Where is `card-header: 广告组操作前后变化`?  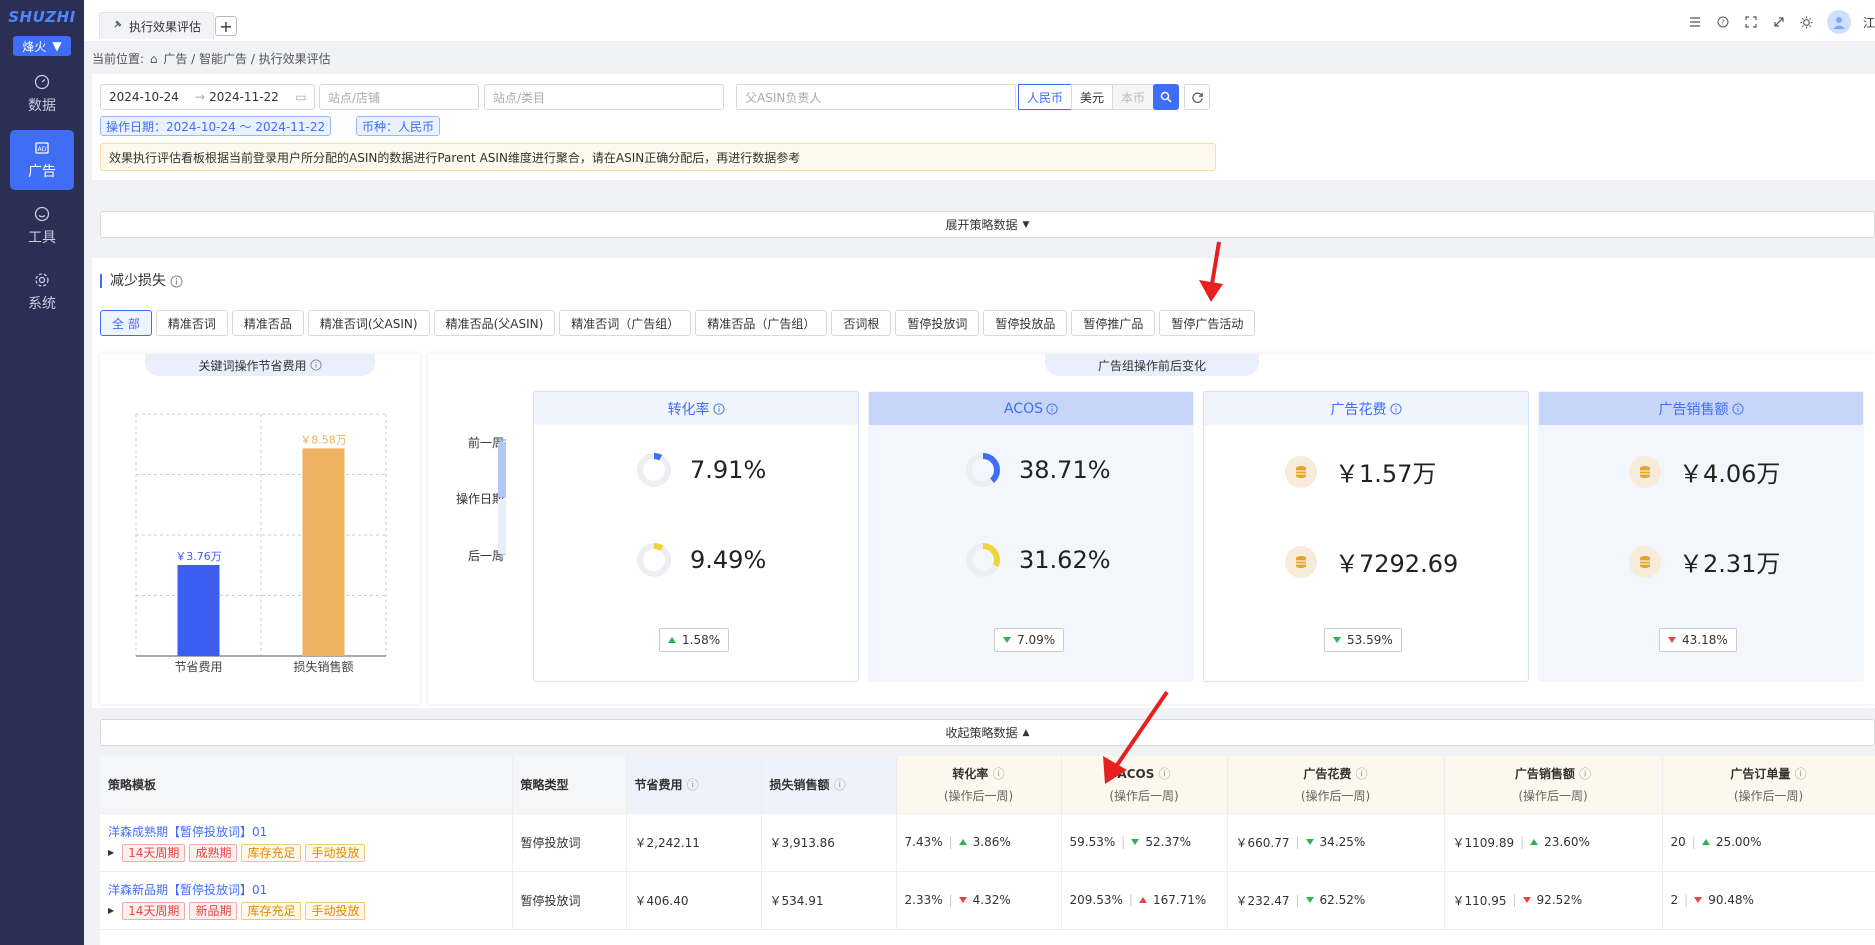 card-header: 广告组操作前后变化 is located at coordinates (1152, 365).